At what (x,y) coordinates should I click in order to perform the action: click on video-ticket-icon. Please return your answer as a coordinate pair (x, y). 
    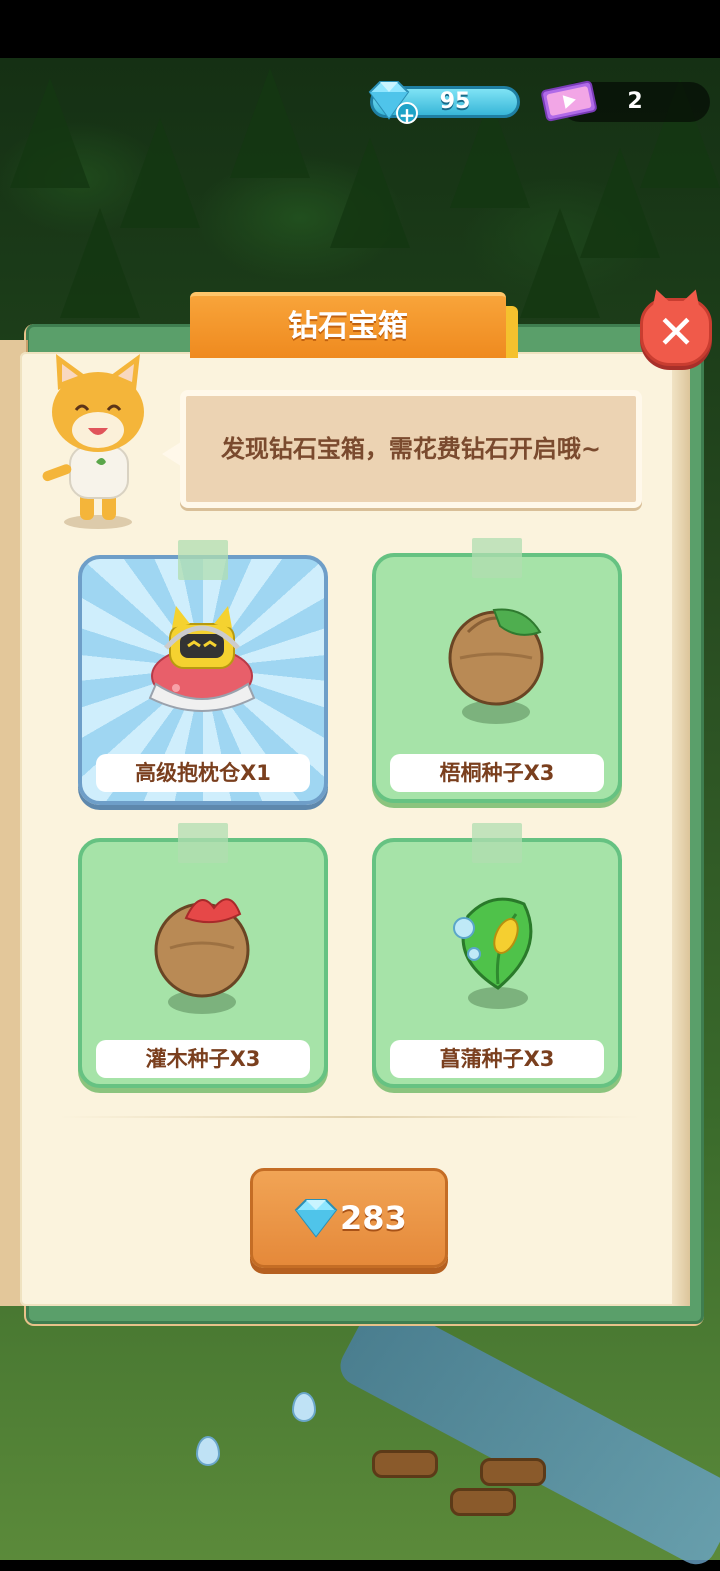
    Looking at the image, I should click on (569, 101).